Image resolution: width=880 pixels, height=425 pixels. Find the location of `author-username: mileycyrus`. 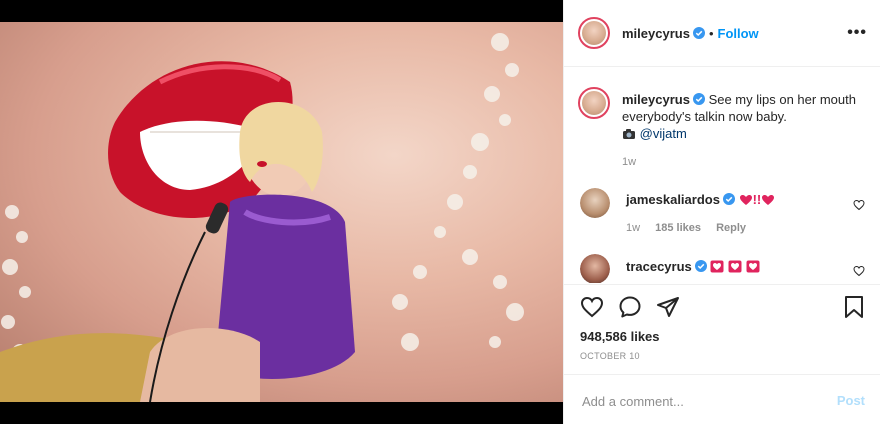

author-username: mileycyrus is located at coordinates (656, 33).